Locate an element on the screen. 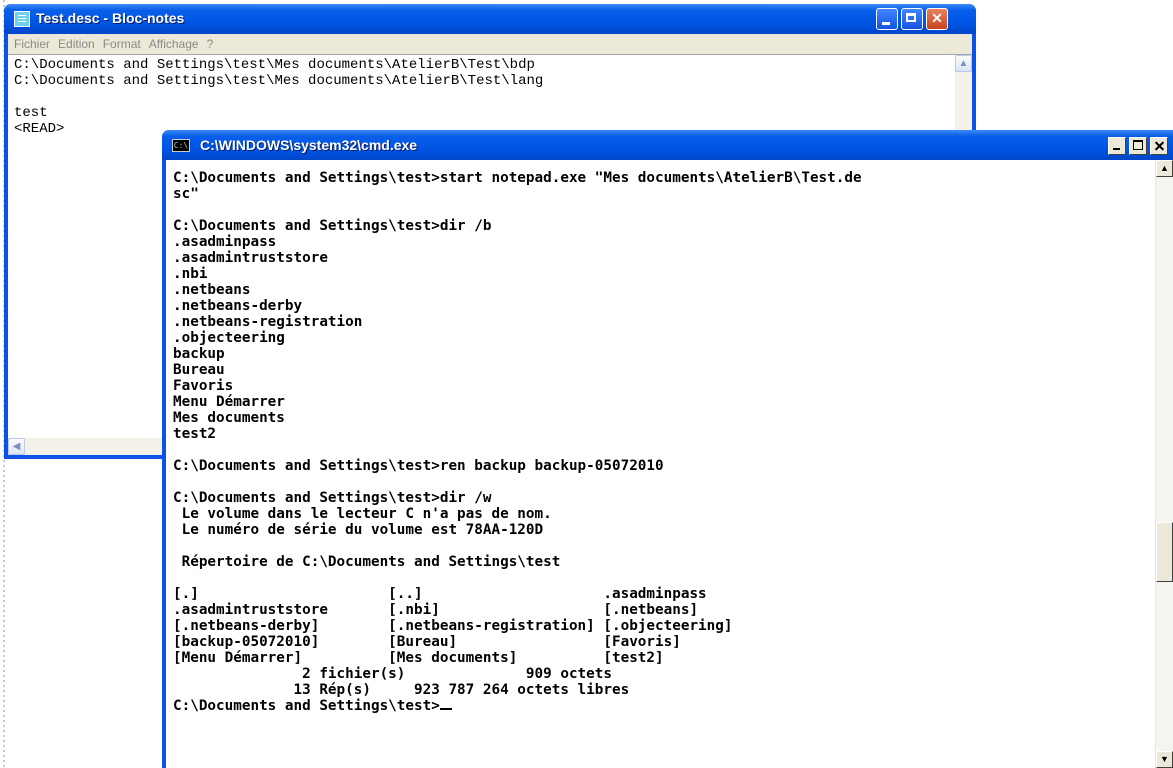 The width and height of the screenshot is (1173, 768). cmd-maximize-button is located at coordinates (1138, 146).